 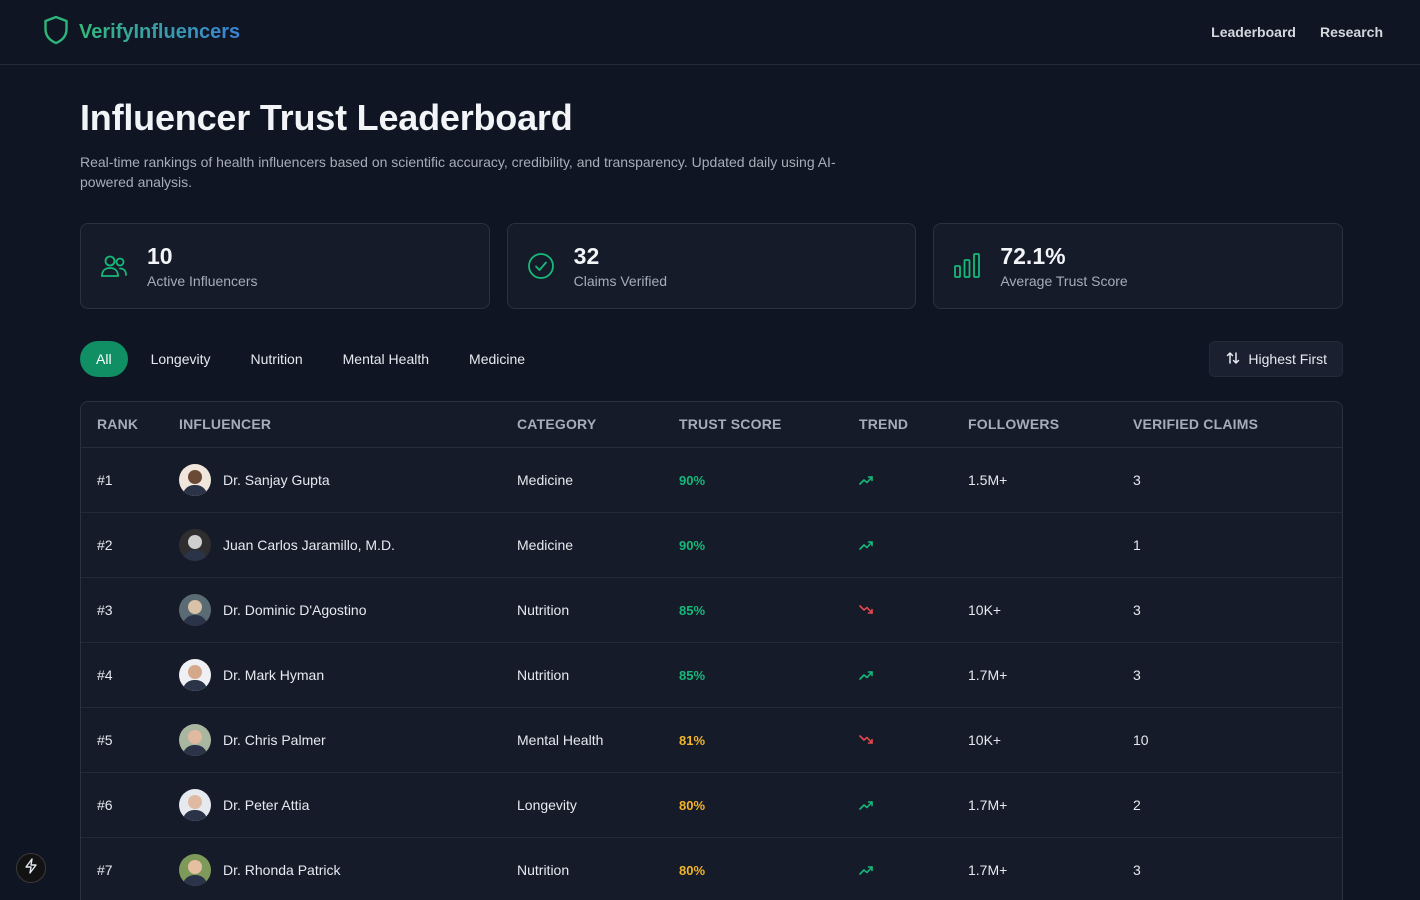 I want to click on filter-all: All, so click(x=104, y=359).